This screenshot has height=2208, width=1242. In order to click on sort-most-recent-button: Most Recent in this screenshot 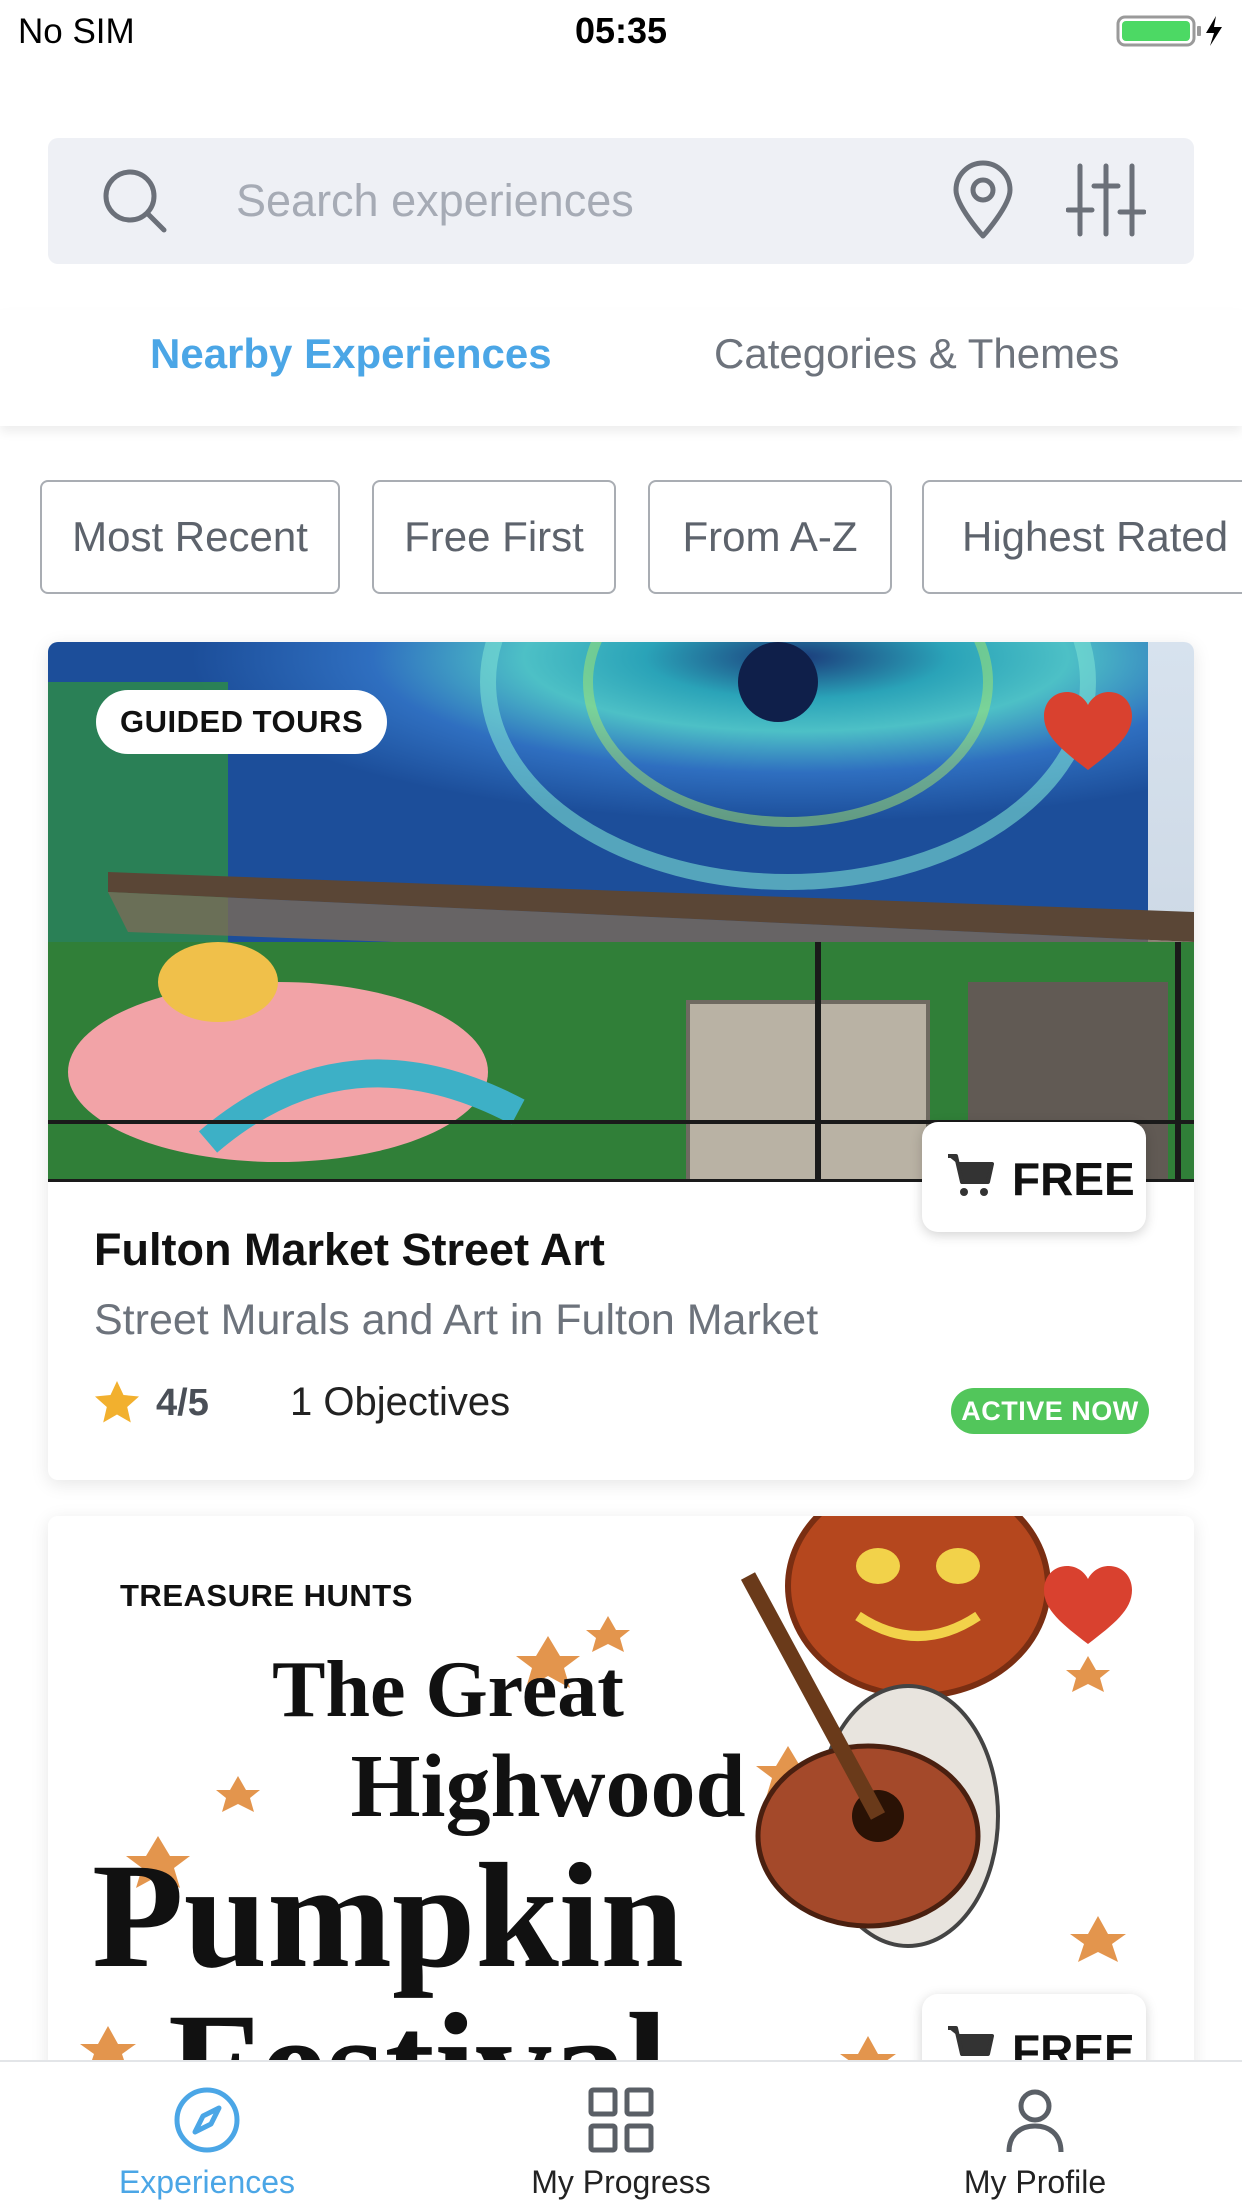, I will do `click(190, 537)`.